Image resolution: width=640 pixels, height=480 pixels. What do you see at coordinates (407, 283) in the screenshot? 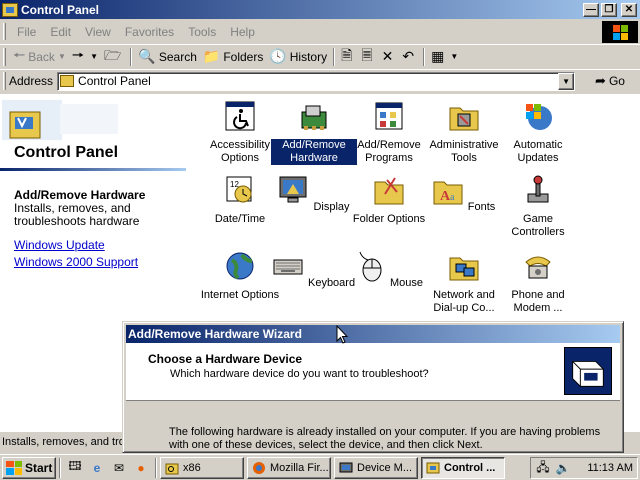
I see `item-label: Mouse` at bounding box center [407, 283].